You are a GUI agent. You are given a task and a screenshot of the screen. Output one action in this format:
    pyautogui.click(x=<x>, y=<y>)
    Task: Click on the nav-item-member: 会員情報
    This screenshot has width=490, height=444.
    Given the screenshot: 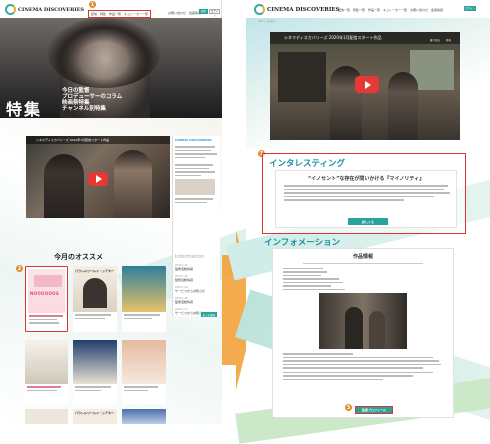 What is the action you would take?
    pyautogui.click(x=437, y=10)
    